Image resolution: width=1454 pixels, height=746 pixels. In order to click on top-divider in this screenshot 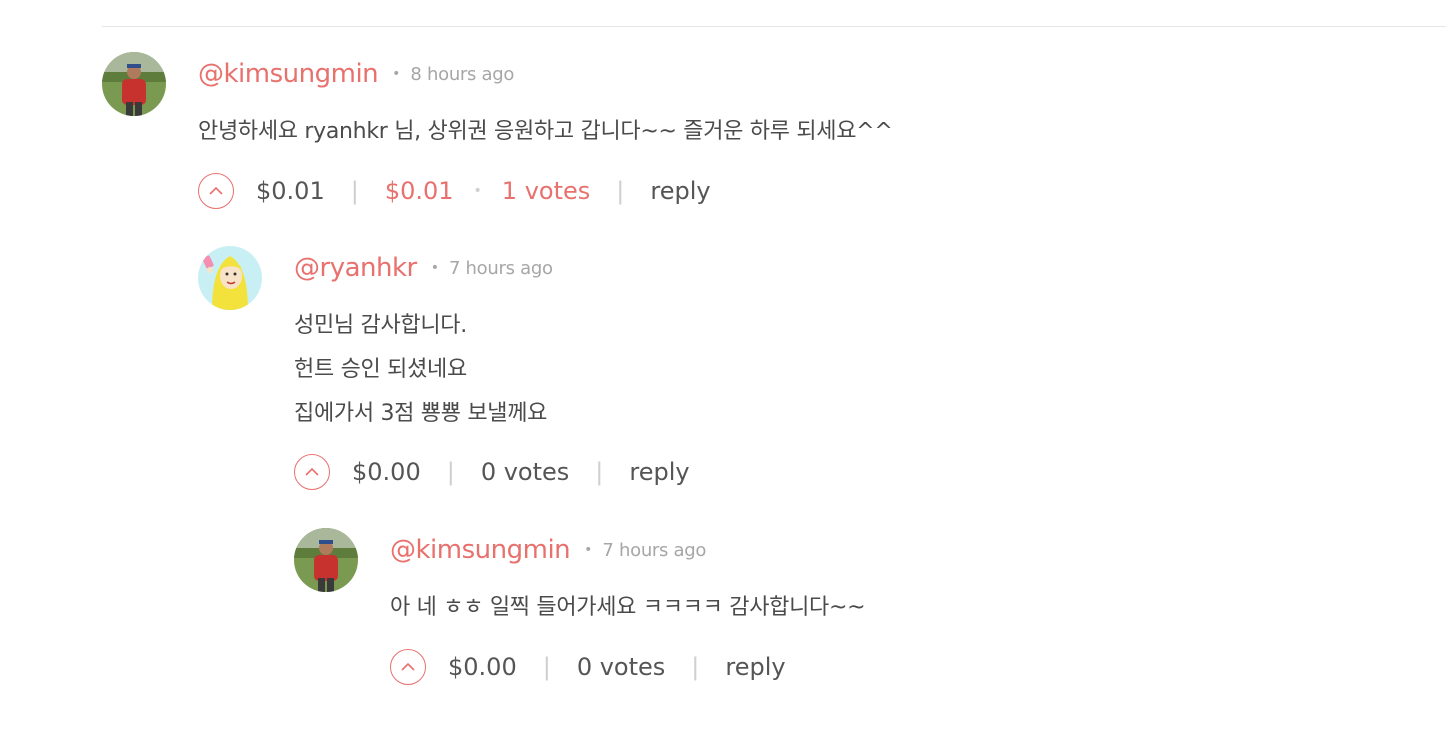, I will do `click(774, 26)`.